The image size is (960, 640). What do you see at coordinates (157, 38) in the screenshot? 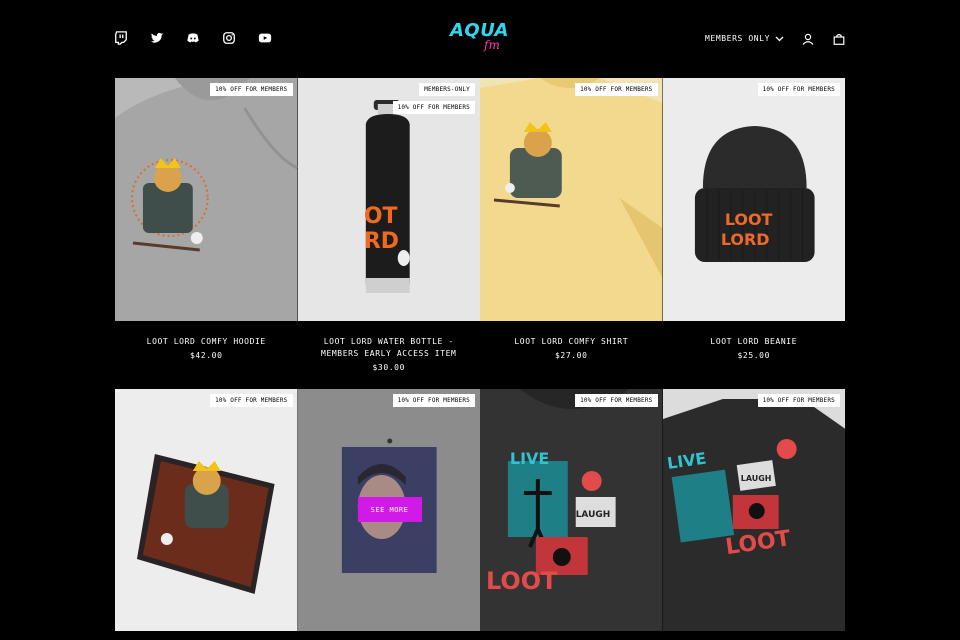
I see `twitter-icon` at bounding box center [157, 38].